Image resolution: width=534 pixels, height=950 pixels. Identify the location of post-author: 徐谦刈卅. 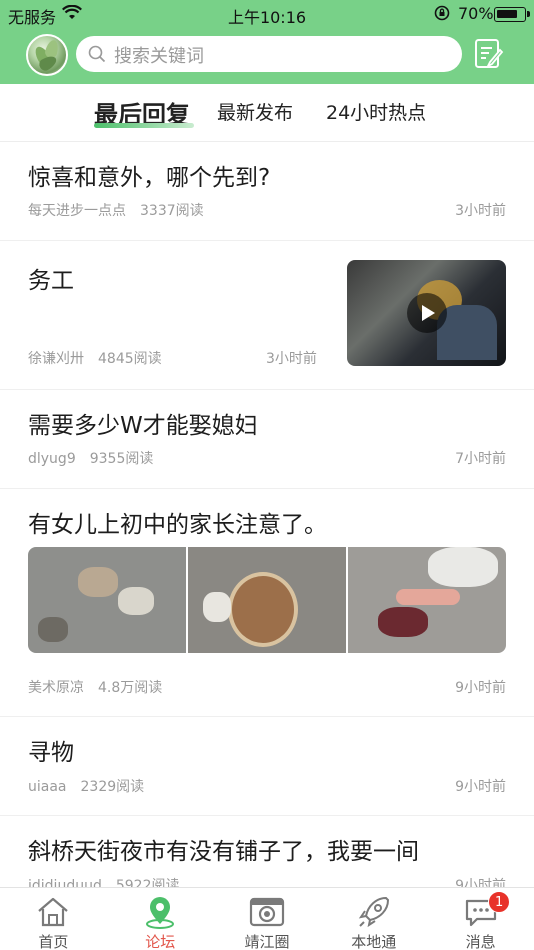
(56, 359).